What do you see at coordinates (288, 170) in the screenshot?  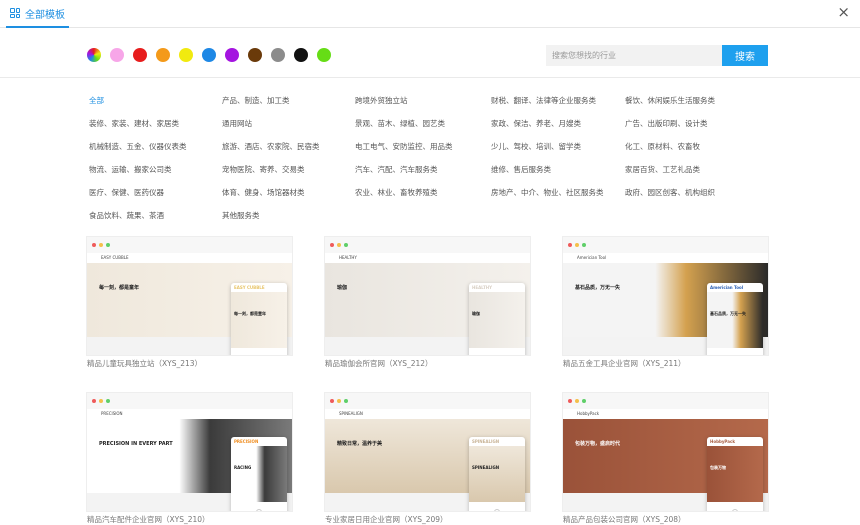 I see `category-item: 宠物医院、寄养、交易类` at bounding box center [288, 170].